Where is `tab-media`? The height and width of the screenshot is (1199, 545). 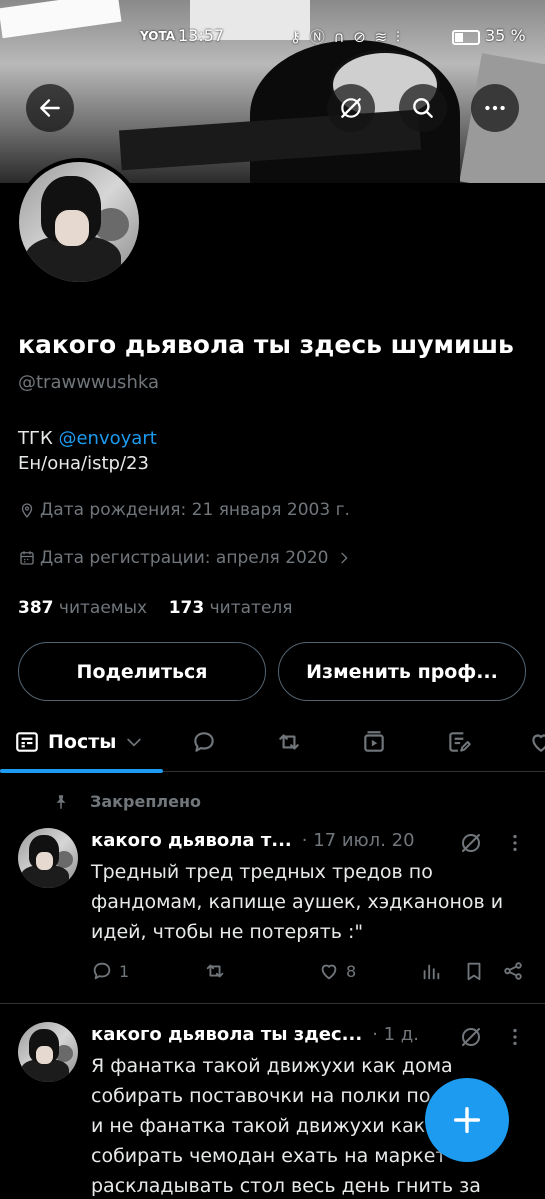
tab-media is located at coordinates (374, 742).